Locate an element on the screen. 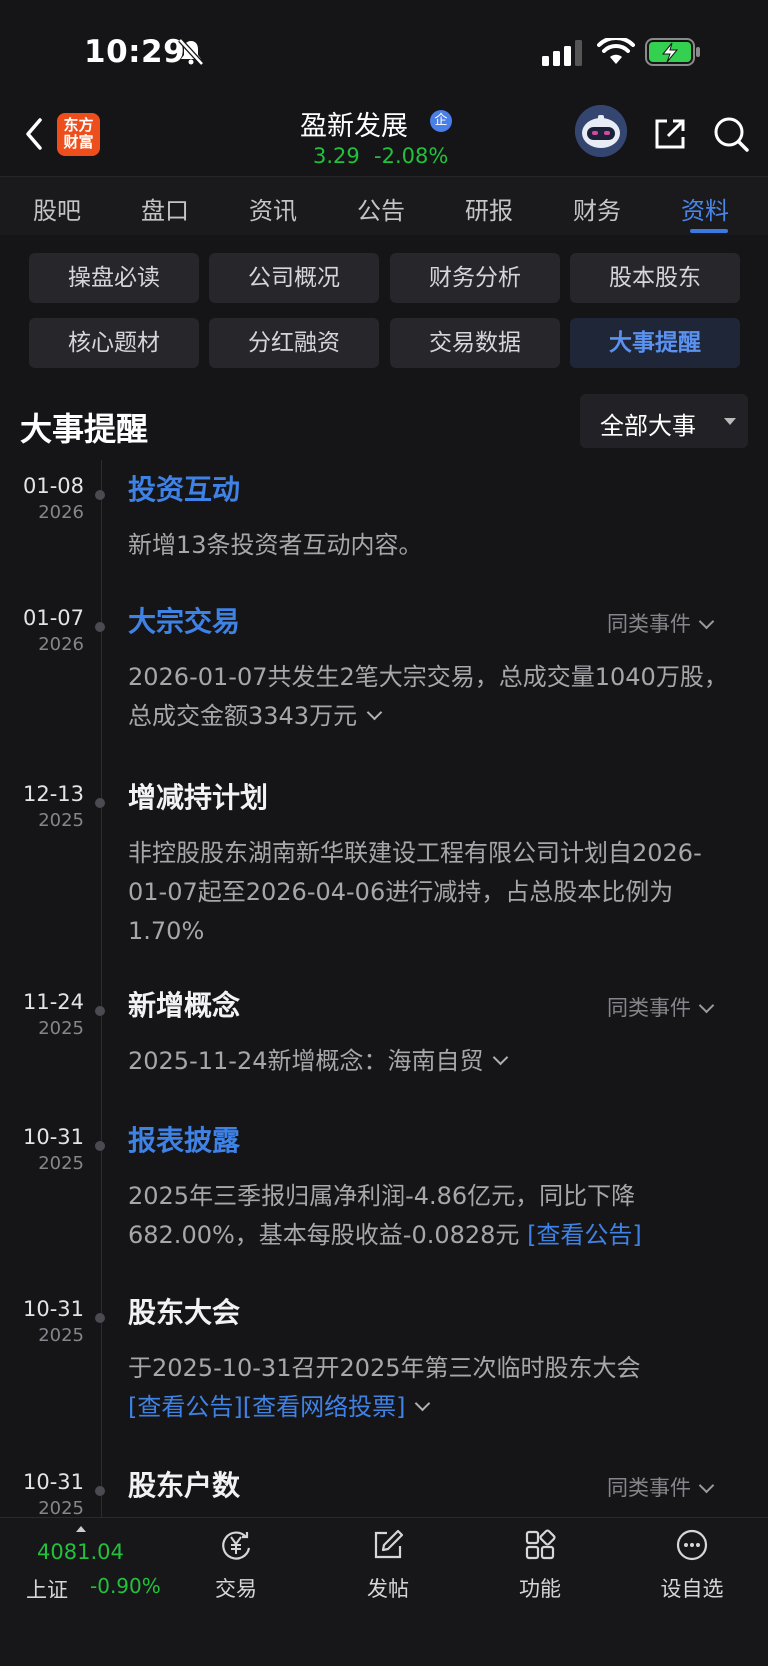 This screenshot has width=768, height=1666. tab-guba: 股吧 is located at coordinates (57, 208).